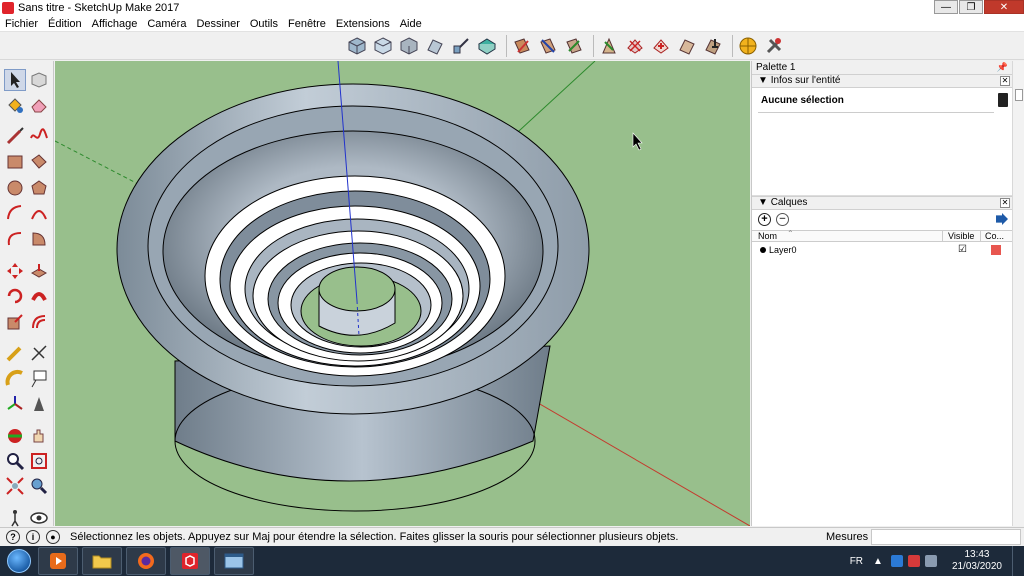  I want to click on menu-fenetre: Fenêtre, so click(307, 24).